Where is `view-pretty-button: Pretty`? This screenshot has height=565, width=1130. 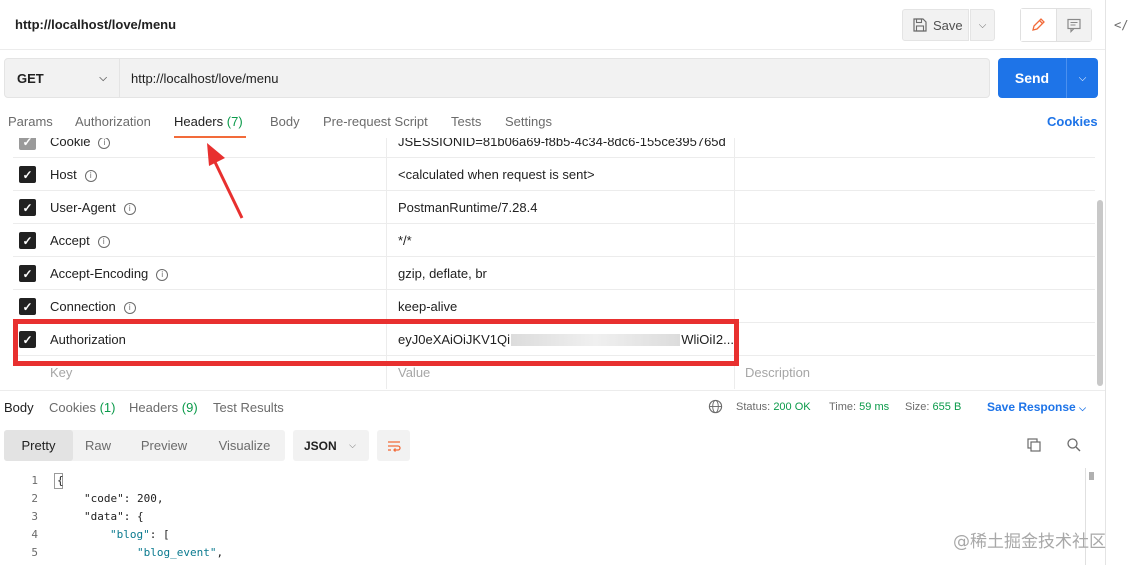 view-pretty-button: Pretty is located at coordinates (38, 445).